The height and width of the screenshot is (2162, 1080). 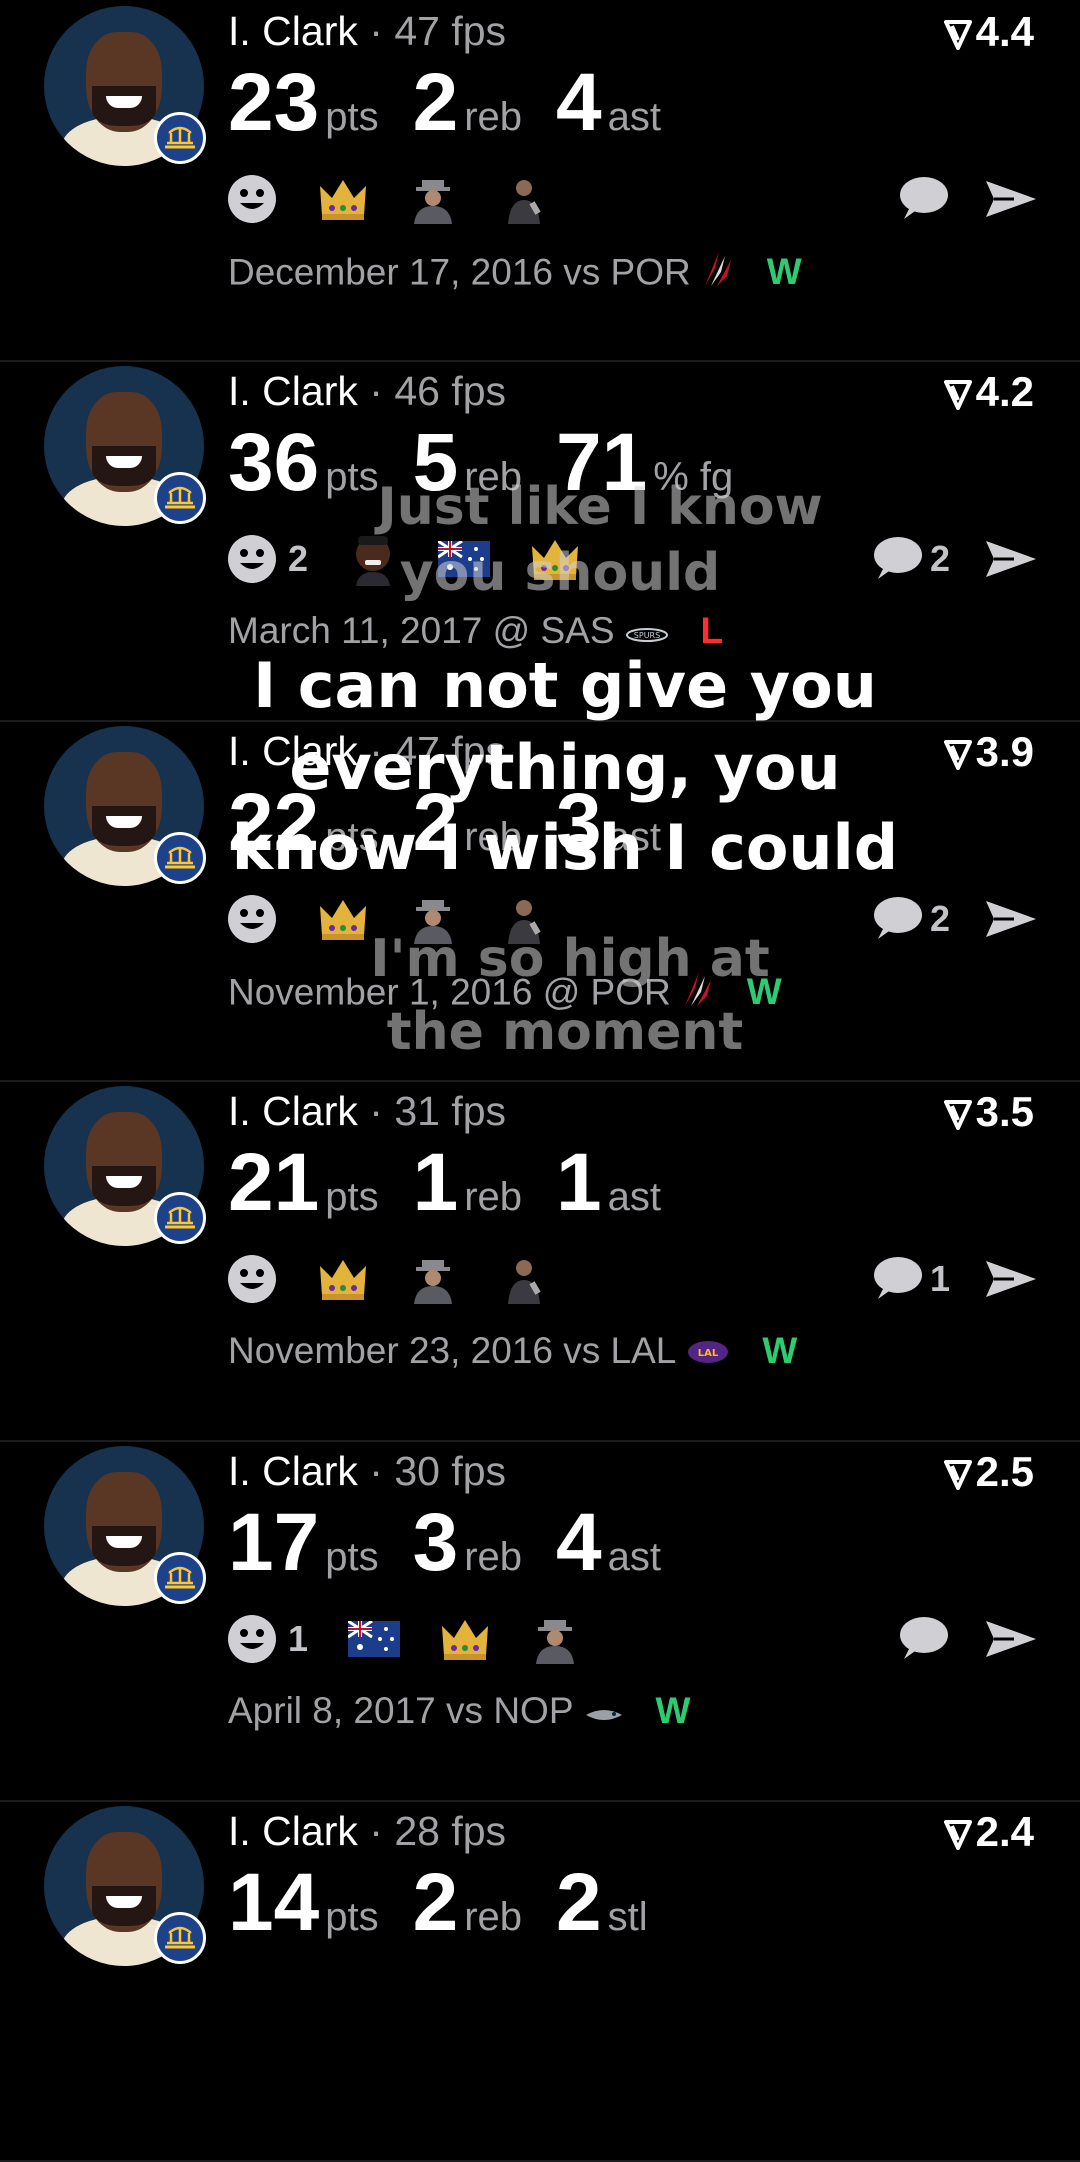 What do you see at coordinates (274, 1182) in the screenshot?
I see `stat-value: 21` at bounding box center [274, 1182].